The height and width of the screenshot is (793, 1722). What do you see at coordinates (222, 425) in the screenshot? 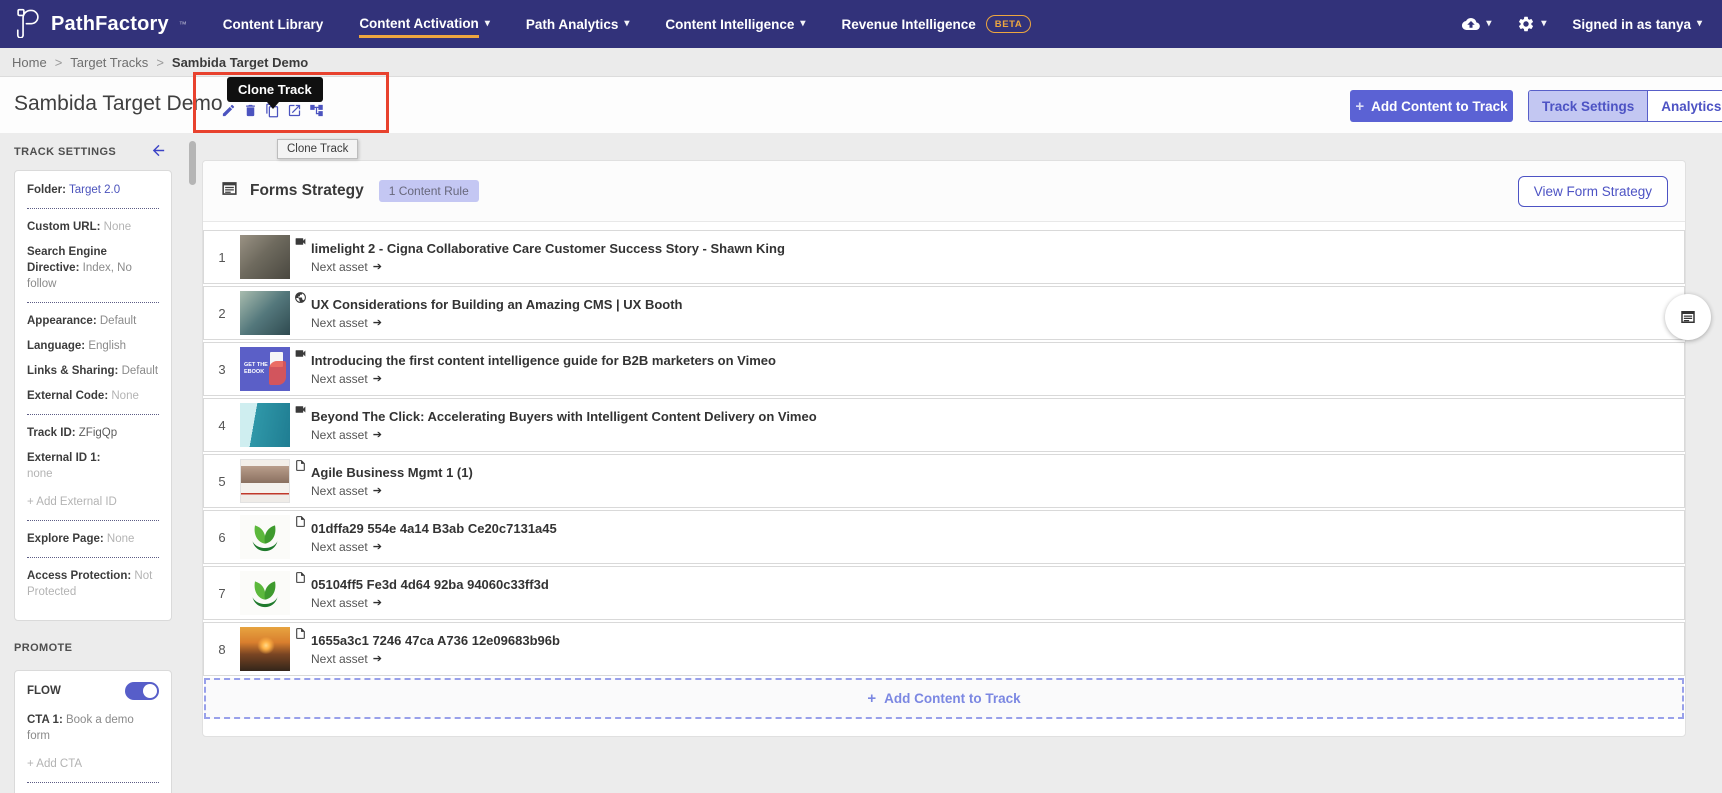
I see `row-number: 4` at bounding box center [222, 425].